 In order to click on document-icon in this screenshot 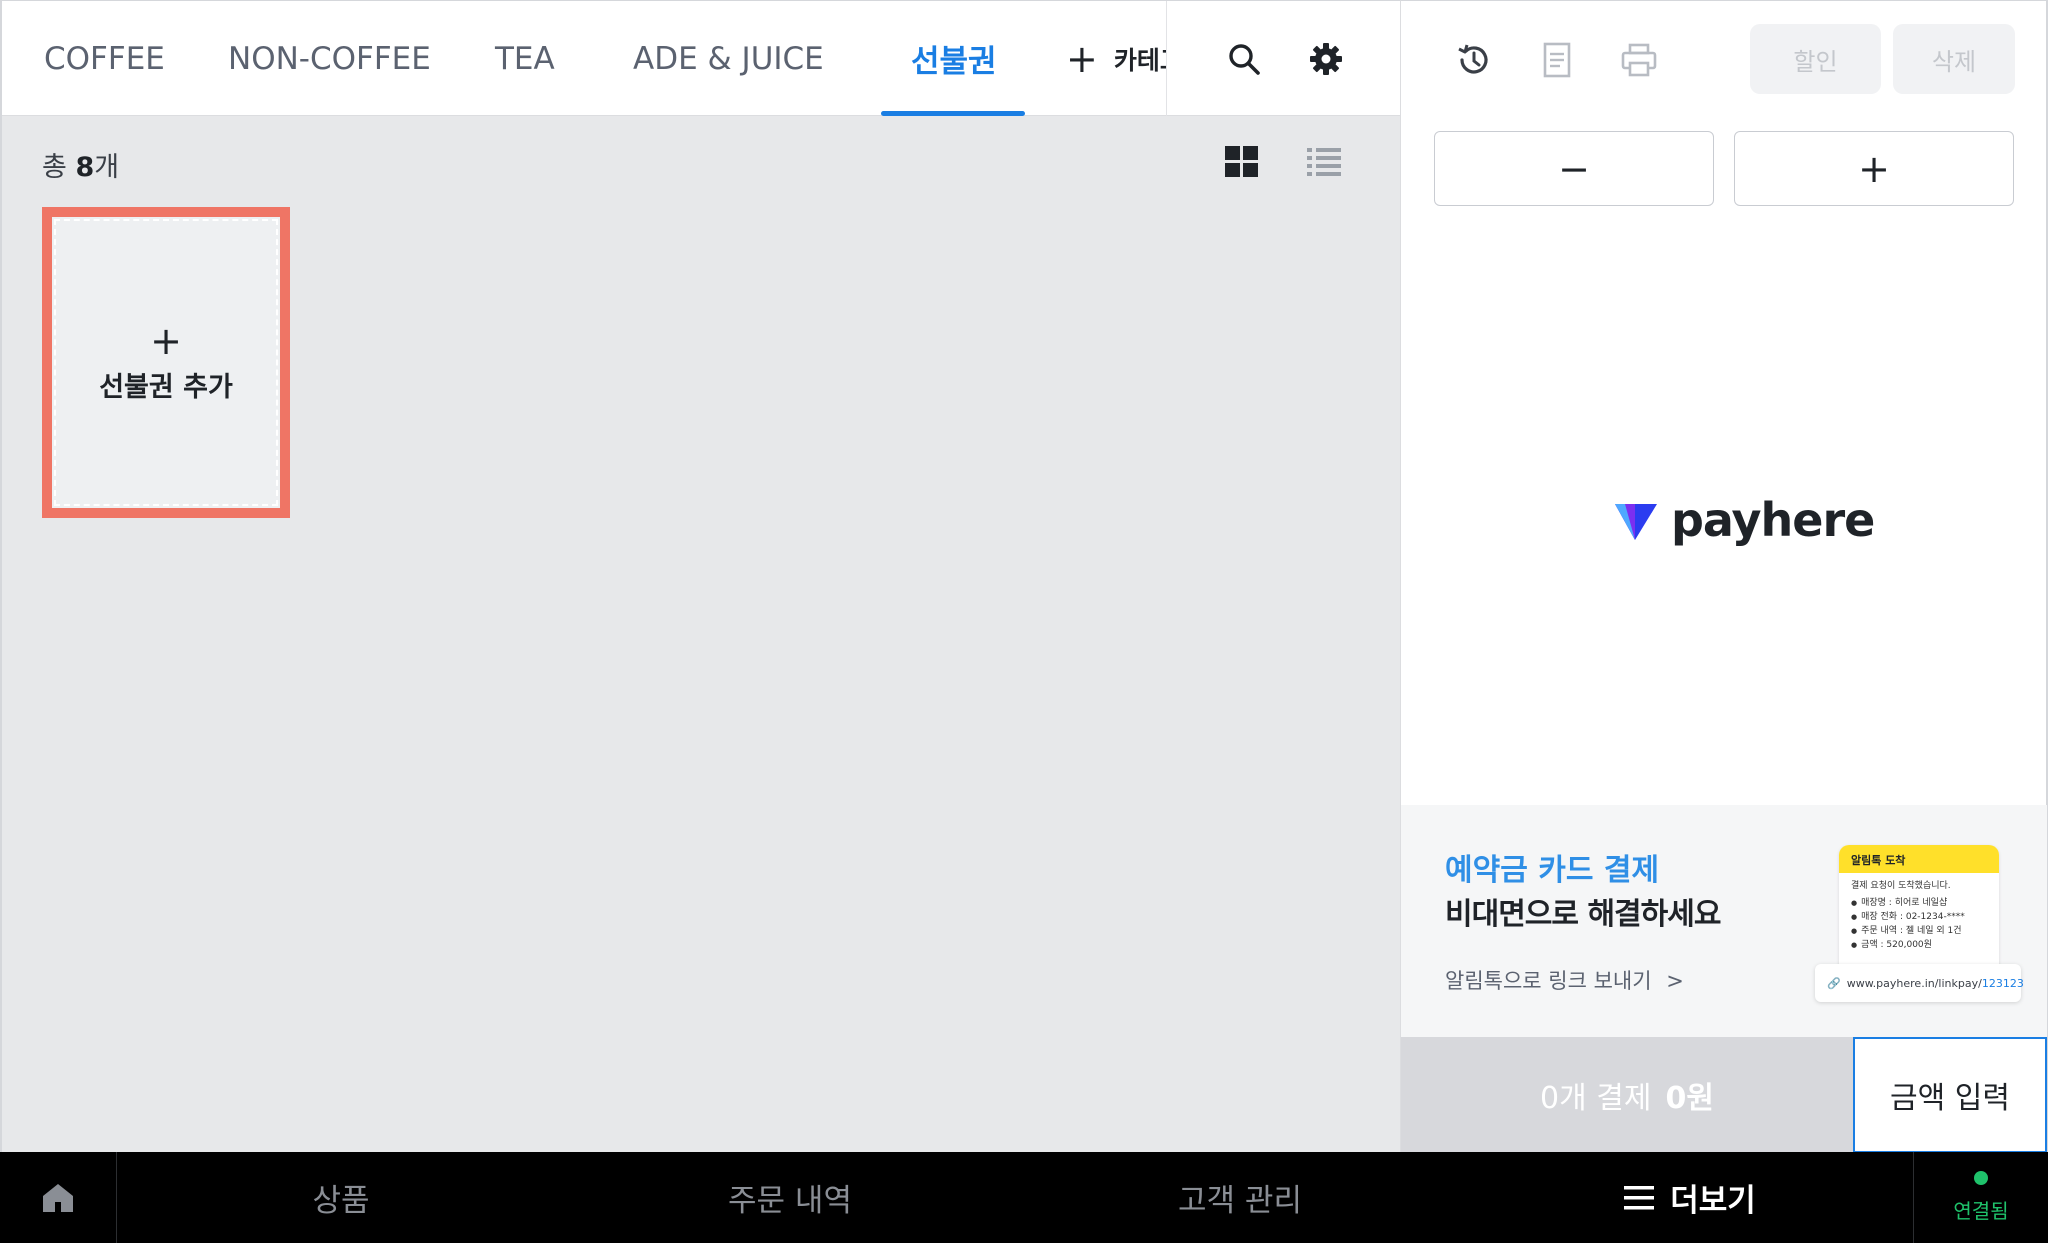, I will do `click(1557, 60)`.